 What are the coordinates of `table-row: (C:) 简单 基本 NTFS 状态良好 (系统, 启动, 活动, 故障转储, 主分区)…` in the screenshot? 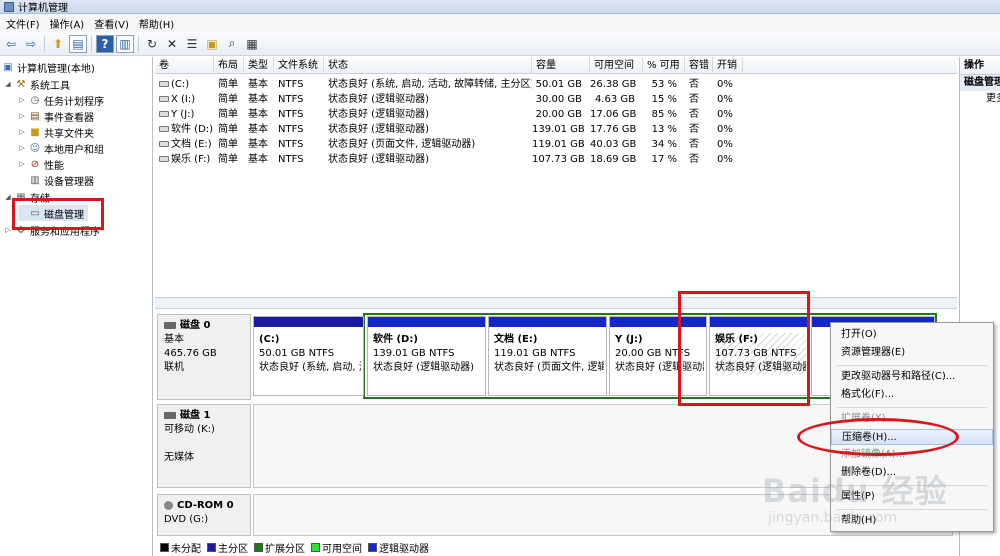 It's located at (556, 84).